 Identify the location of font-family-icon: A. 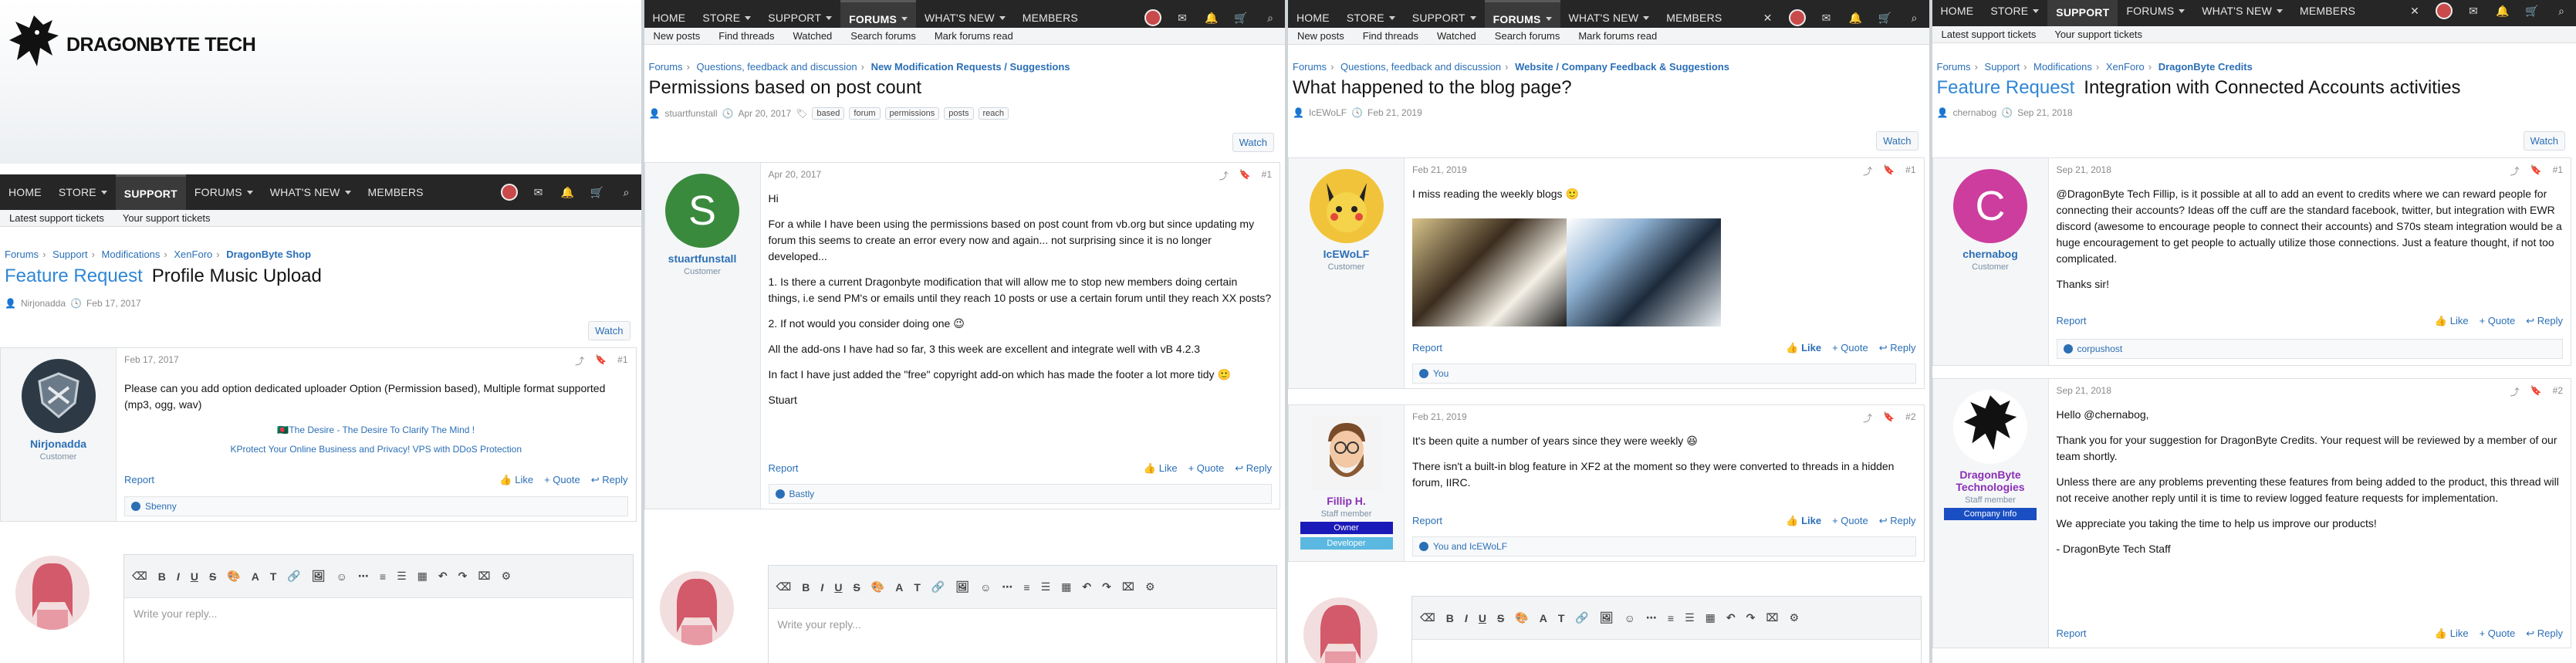
(255, 576).